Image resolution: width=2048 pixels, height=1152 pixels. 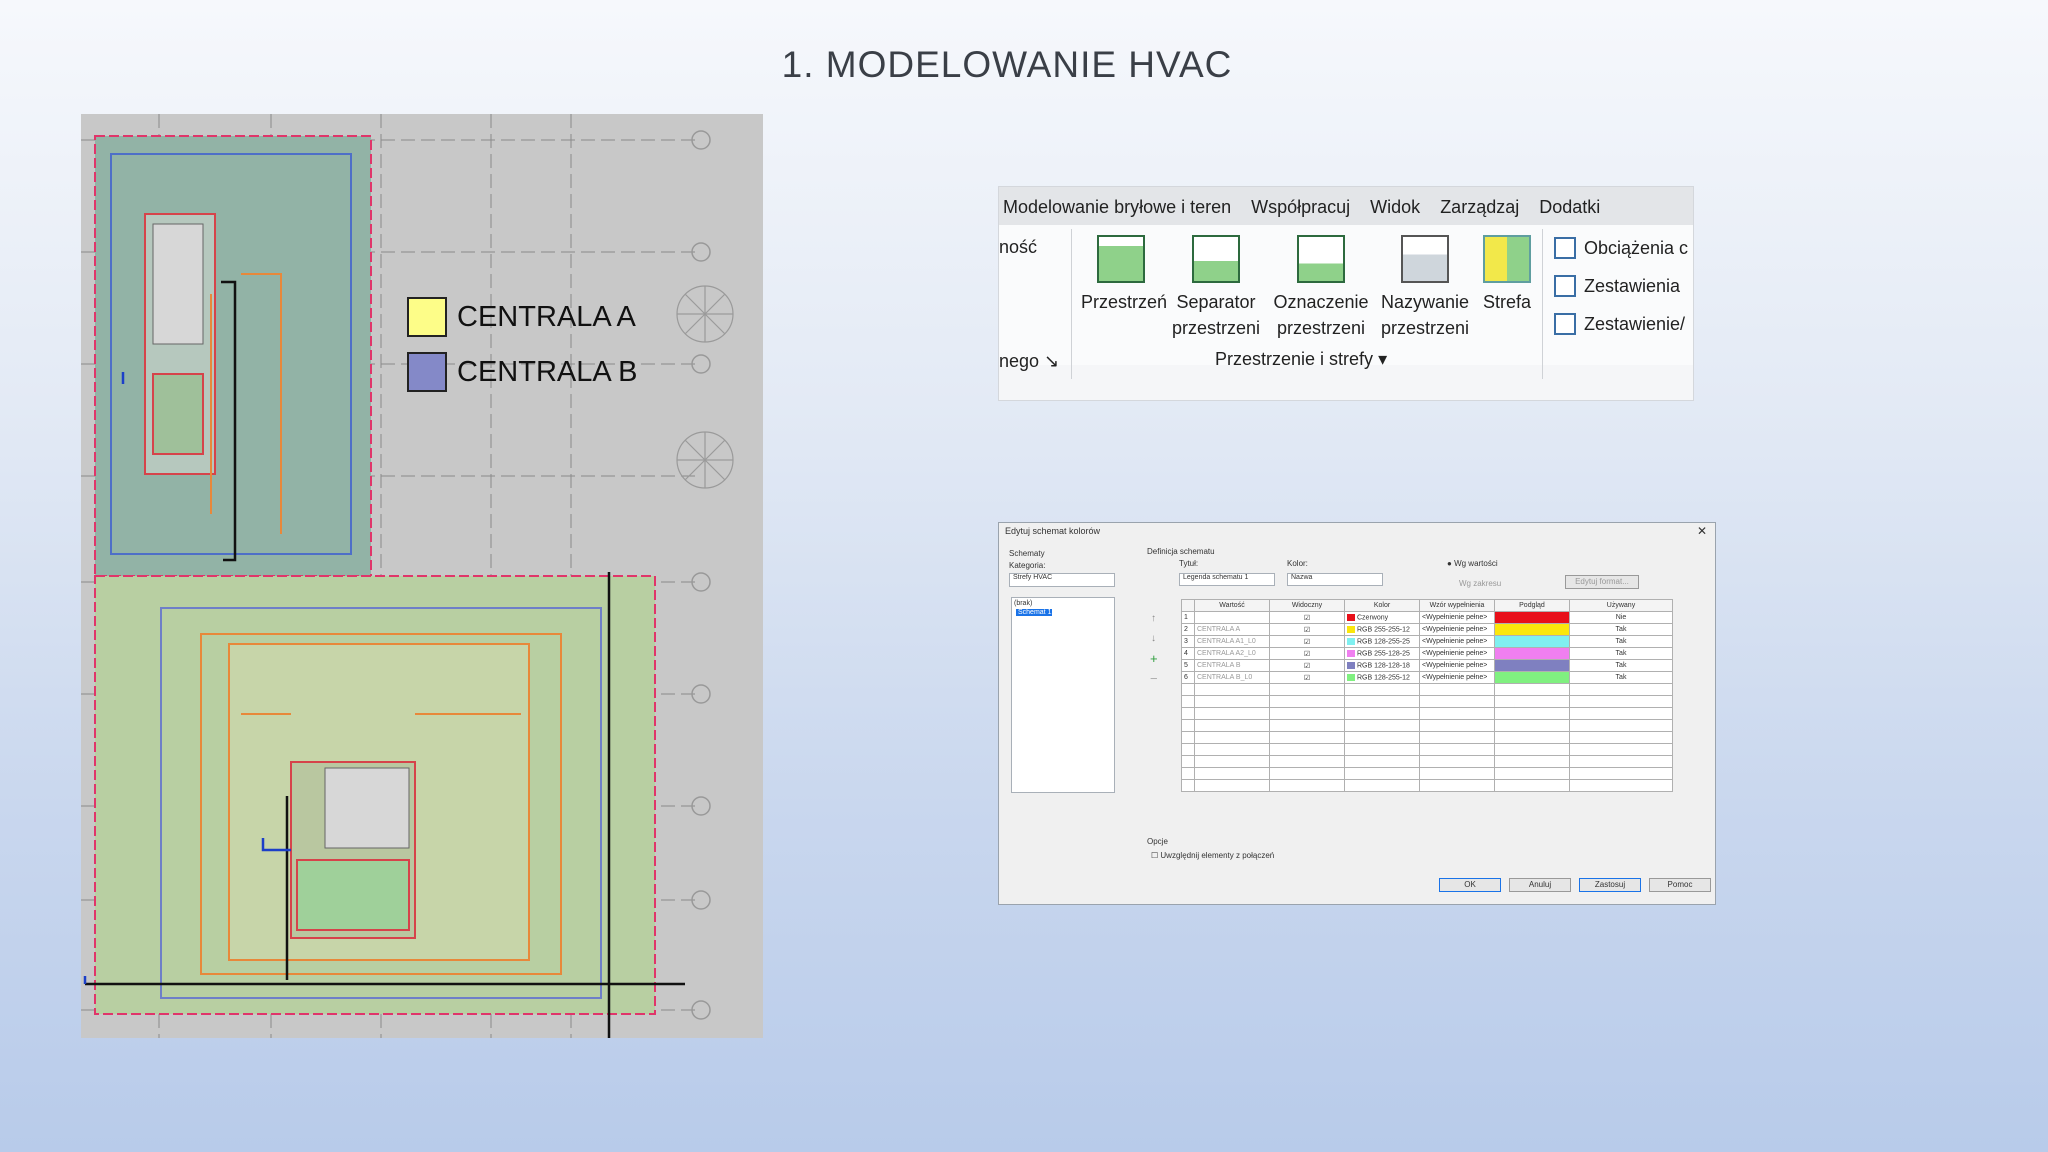 I want to click on close-icon: ✕, so click(x=1702, y=531).